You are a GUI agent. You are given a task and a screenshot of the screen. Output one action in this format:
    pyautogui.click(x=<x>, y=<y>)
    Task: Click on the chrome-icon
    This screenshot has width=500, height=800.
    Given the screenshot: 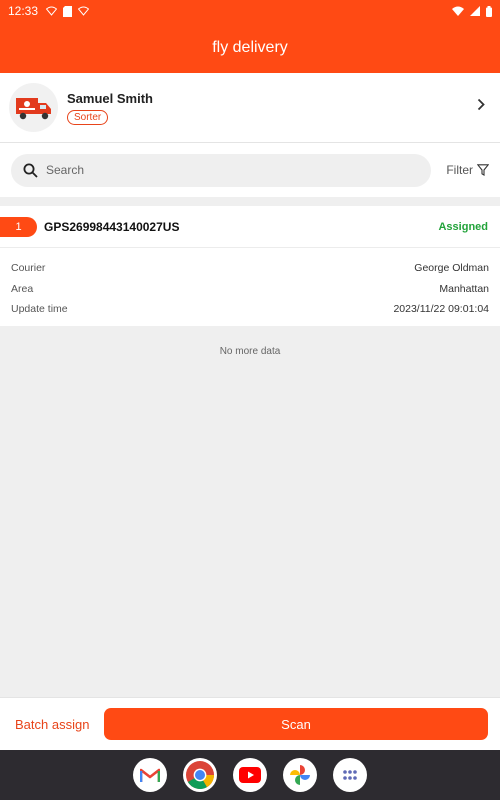 What is the action you would take?
    pyautogui.click(x=200, y=775)
    